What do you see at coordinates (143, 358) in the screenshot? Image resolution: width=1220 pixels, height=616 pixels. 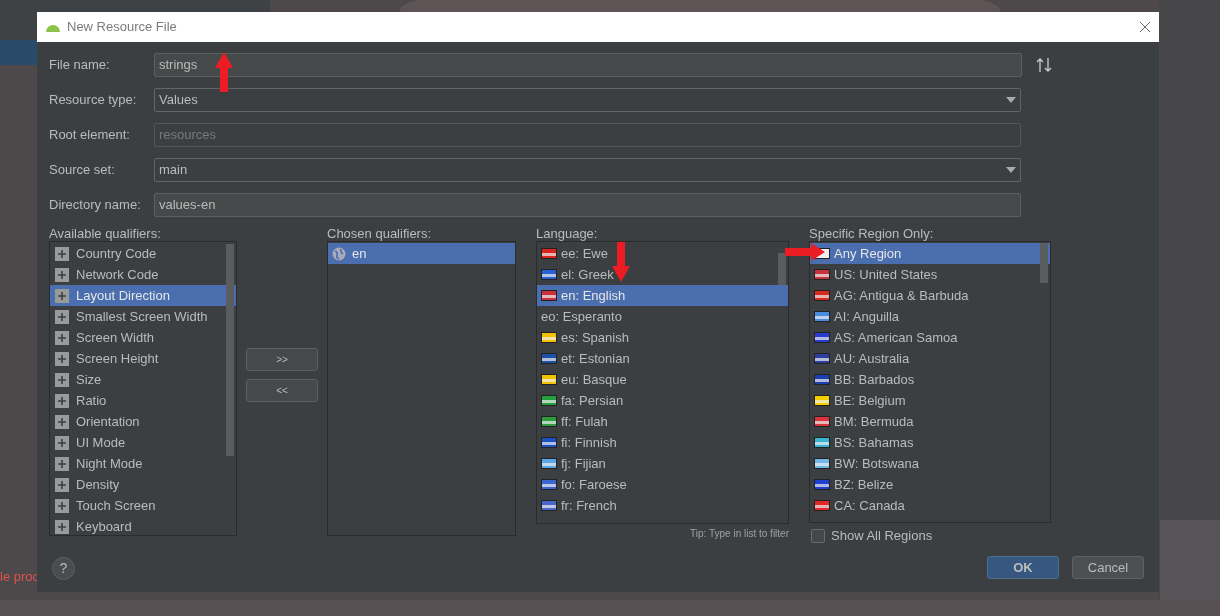 I see `list-item: Screen Height` at bounding box center [143, 358].